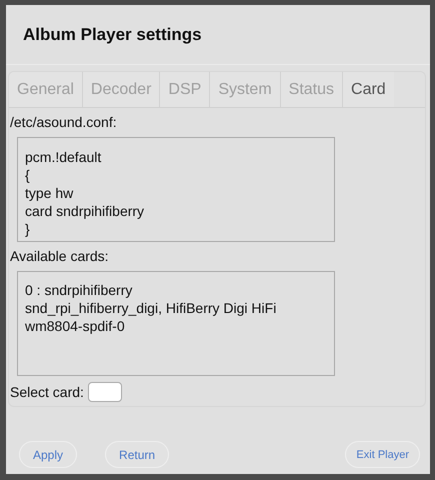 The height and width of the screenshot is (480, 435). Describe the element at coordinates (63, 121) in the screenshot. I see `config-label: /etc/asound.conf:` at that location.